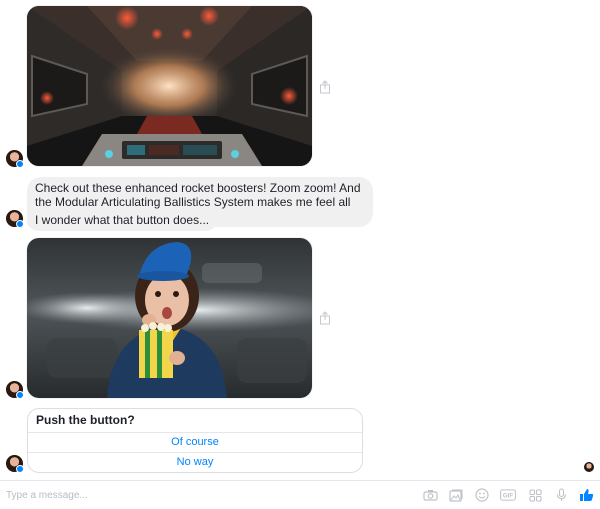  I want to click on emoji-icon, so click(482, 495).